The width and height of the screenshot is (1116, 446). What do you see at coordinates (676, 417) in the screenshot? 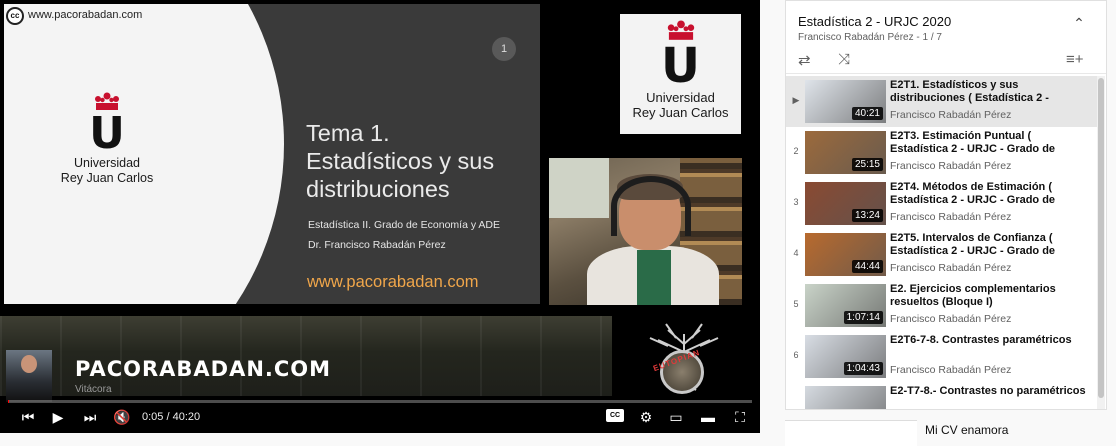
I see `miniplayer-icon: ▭` at bounding box center [676, 417].